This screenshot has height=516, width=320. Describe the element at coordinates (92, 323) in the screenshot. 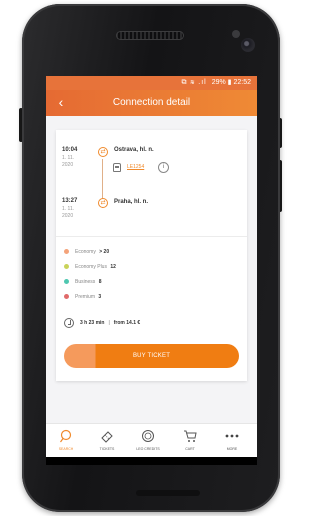

I see `trip-duration: 3 h 23 min` at that location.